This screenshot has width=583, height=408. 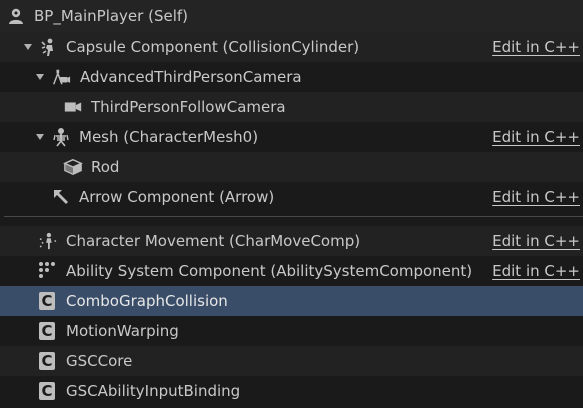 What do you see at coordinates (16, 16) in the screenshot?
I see `actor-self-icon` at bounding box center [16, 16].